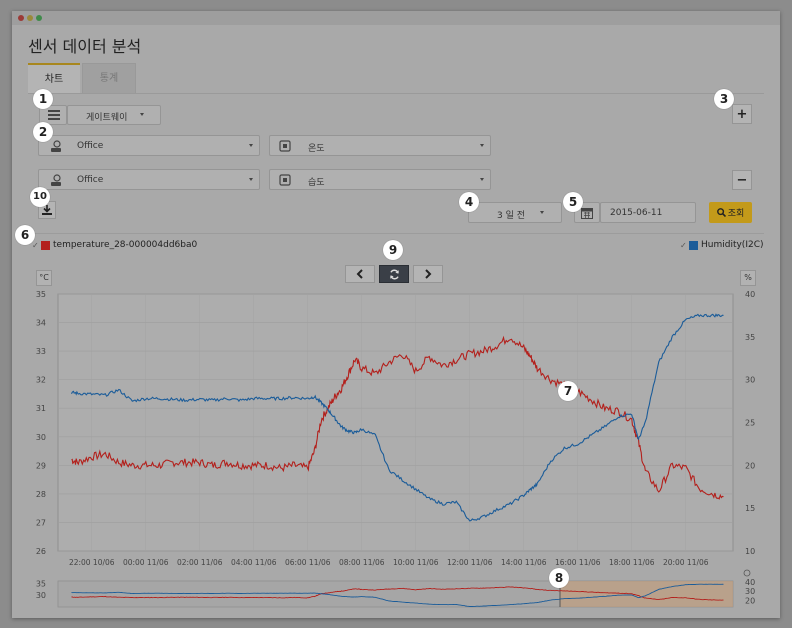  Describe the element at coordinates (43, 132) in the screenshot. I see `annotation-badge-2: 2` at that location.